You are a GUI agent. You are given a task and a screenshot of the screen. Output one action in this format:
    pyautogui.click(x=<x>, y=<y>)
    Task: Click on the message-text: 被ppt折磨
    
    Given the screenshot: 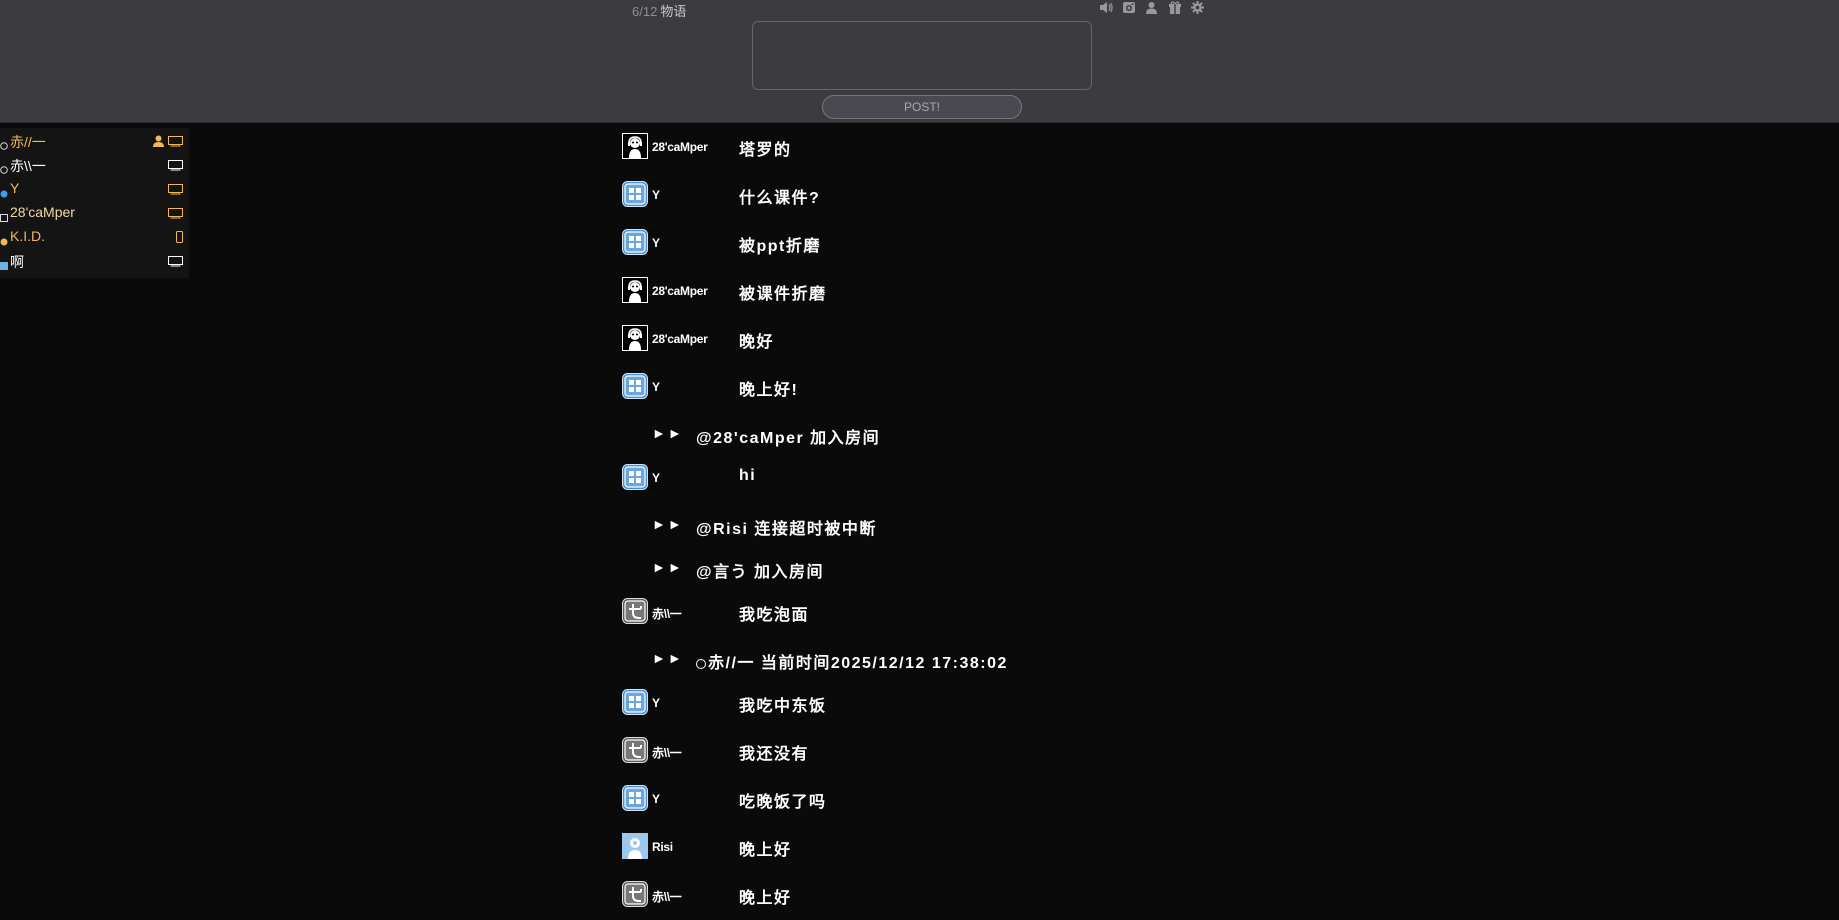 What is the action you would take?
    pyautogui.click(x=780, y=246)
    